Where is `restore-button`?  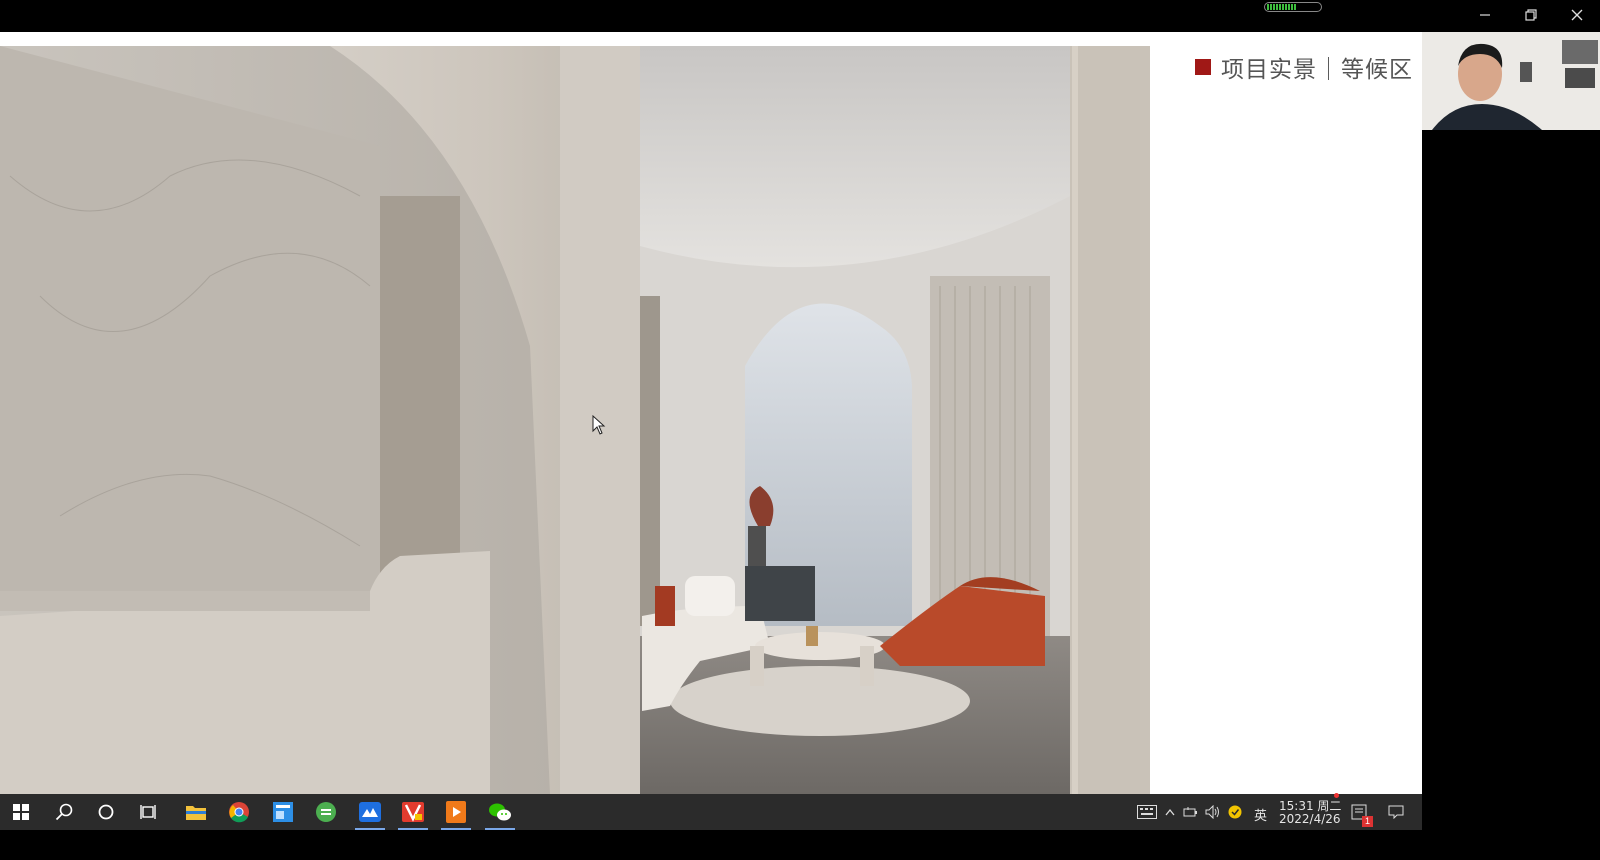
restore-button is located at coordinates (1531, 15).